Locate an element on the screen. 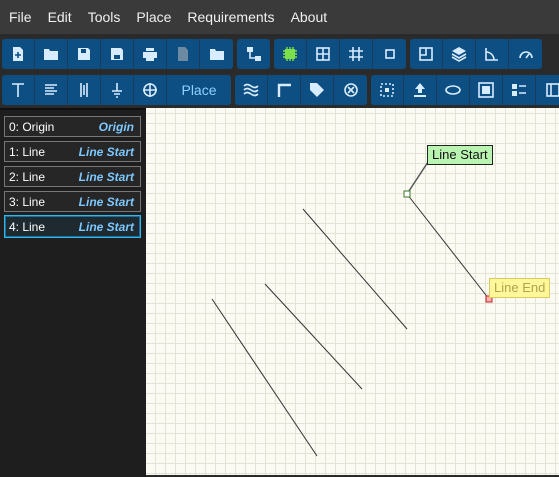 This screenshot has height=477, width=559. select-button is located at coordinates (387, 90).